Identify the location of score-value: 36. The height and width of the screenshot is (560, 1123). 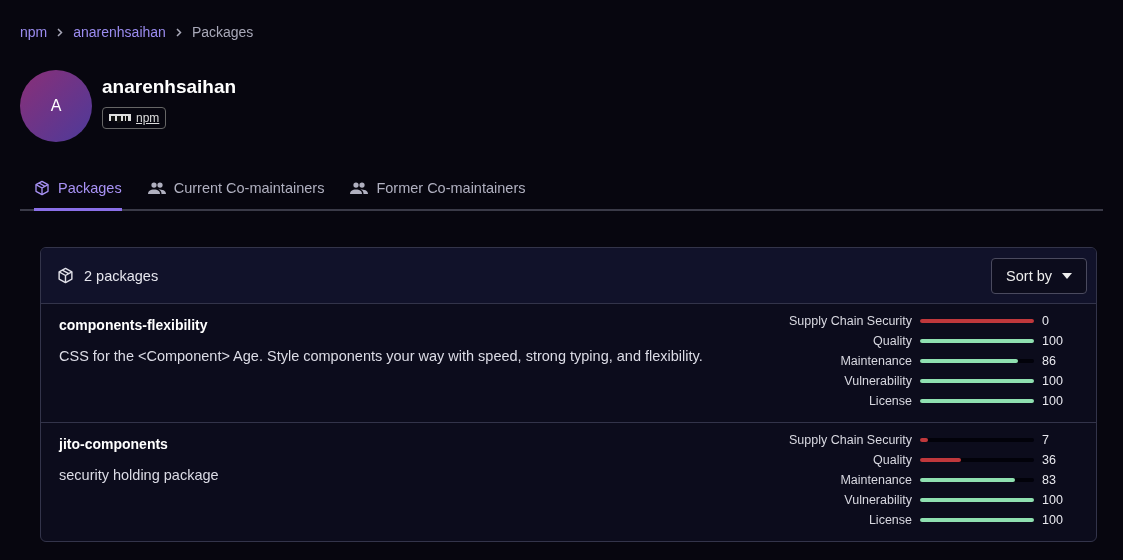
(1049, 460).